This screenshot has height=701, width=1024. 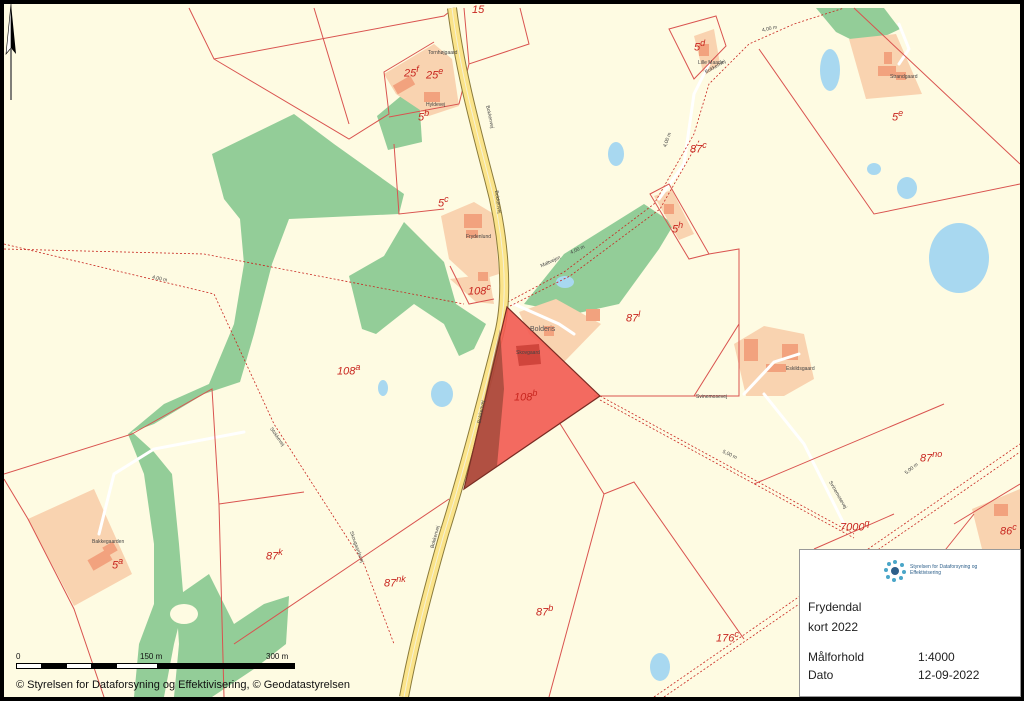 What do you see at coordinates (712, 397) in the screenshot?
I see `road-name-svinemosevej-1: Svinemosevej` at bounding box center [712, 397].